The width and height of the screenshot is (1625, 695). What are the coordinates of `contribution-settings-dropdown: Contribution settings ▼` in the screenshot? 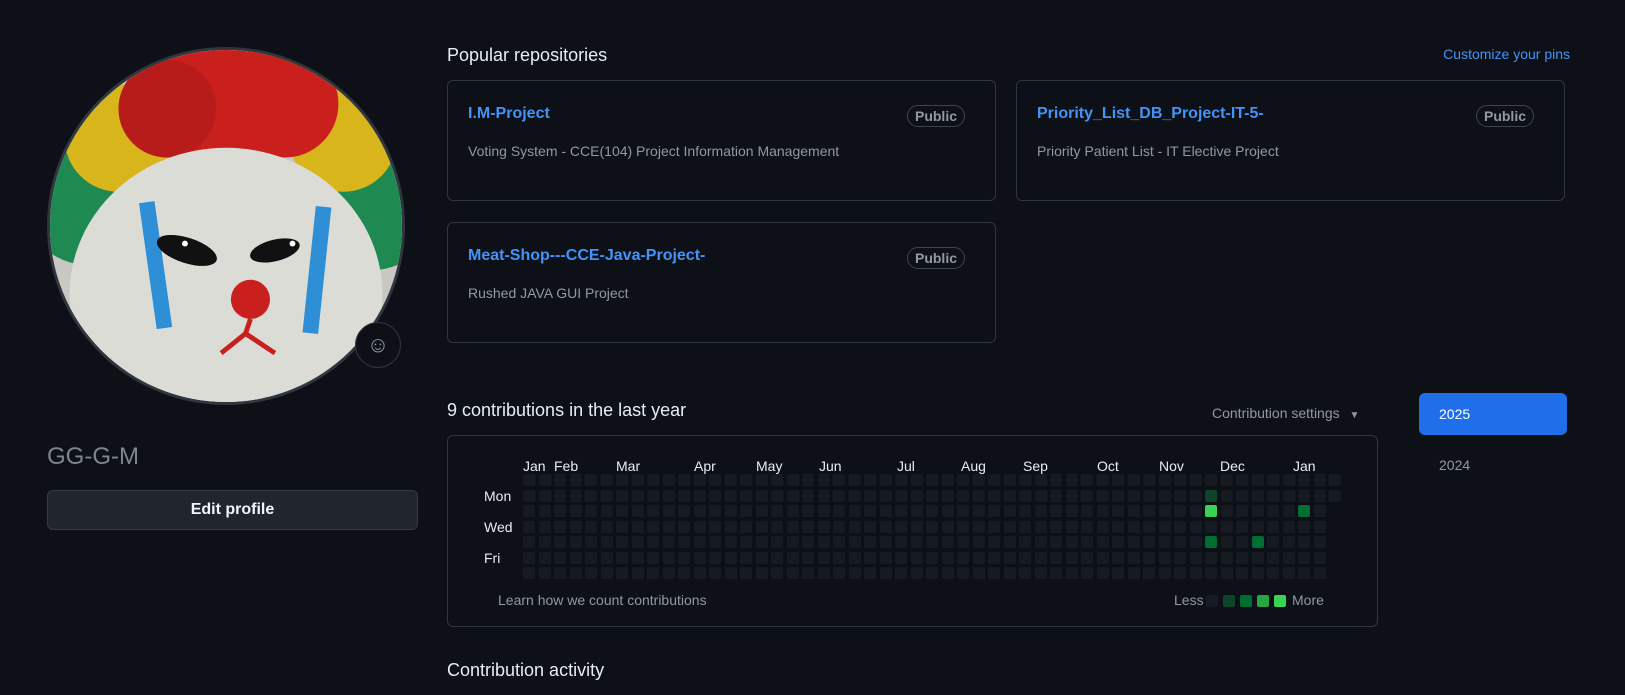 It's located at (1285, 413).